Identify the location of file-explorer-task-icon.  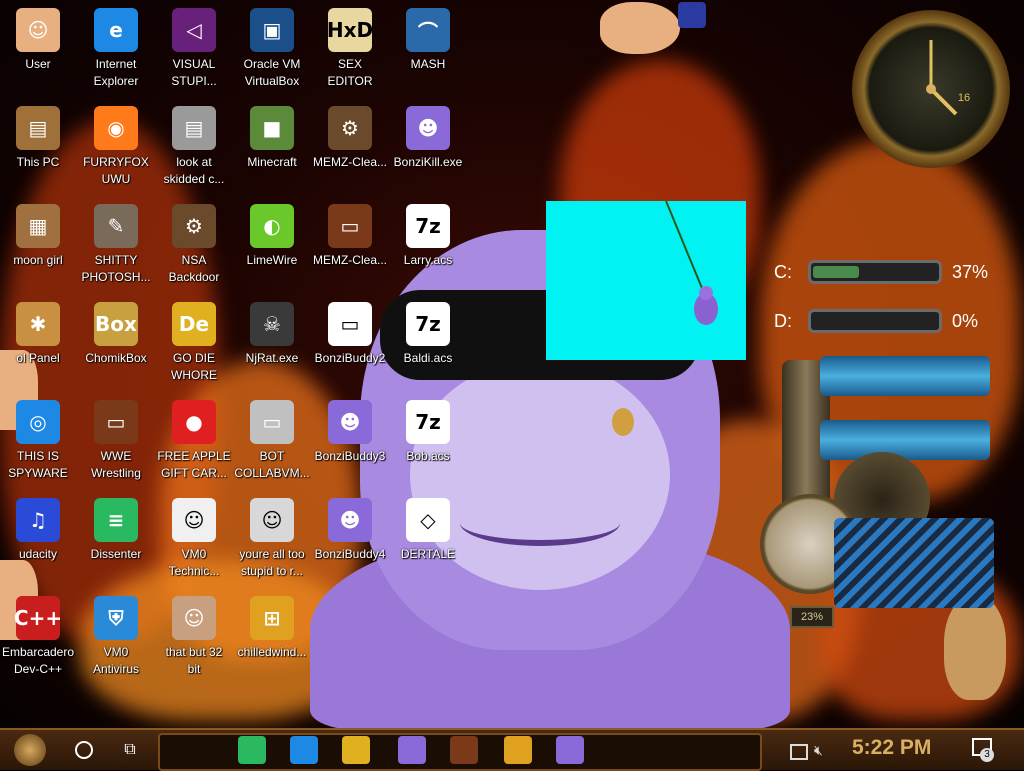
(356, 750).